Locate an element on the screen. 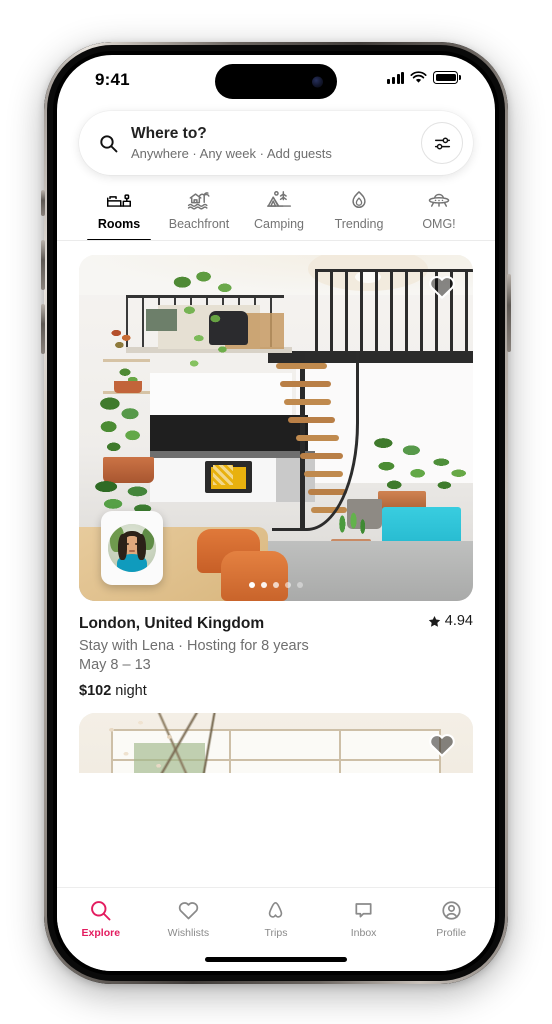 The width and height of the screenshot is (552, 1024). volume-up-button is located at coordinates (43, 265).